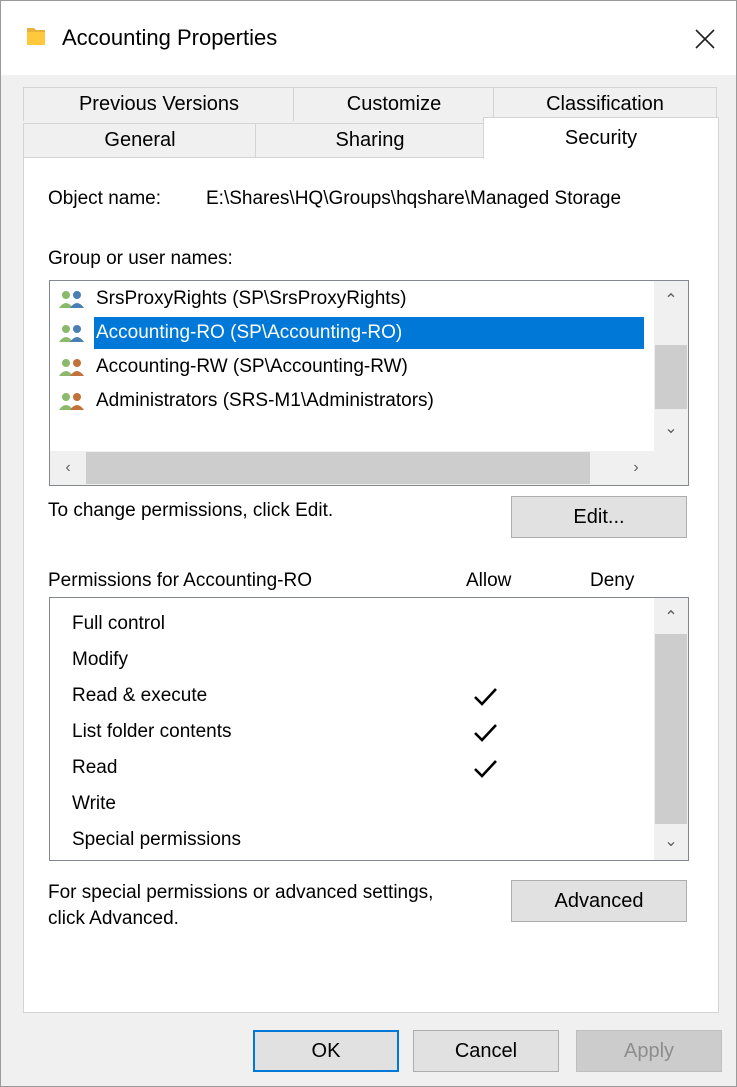 The image size is (737, 1087). Describe the element at coordinates (485, 733) in the screenshot. I see `allow-list-folder-contents-check-icon` at that location.